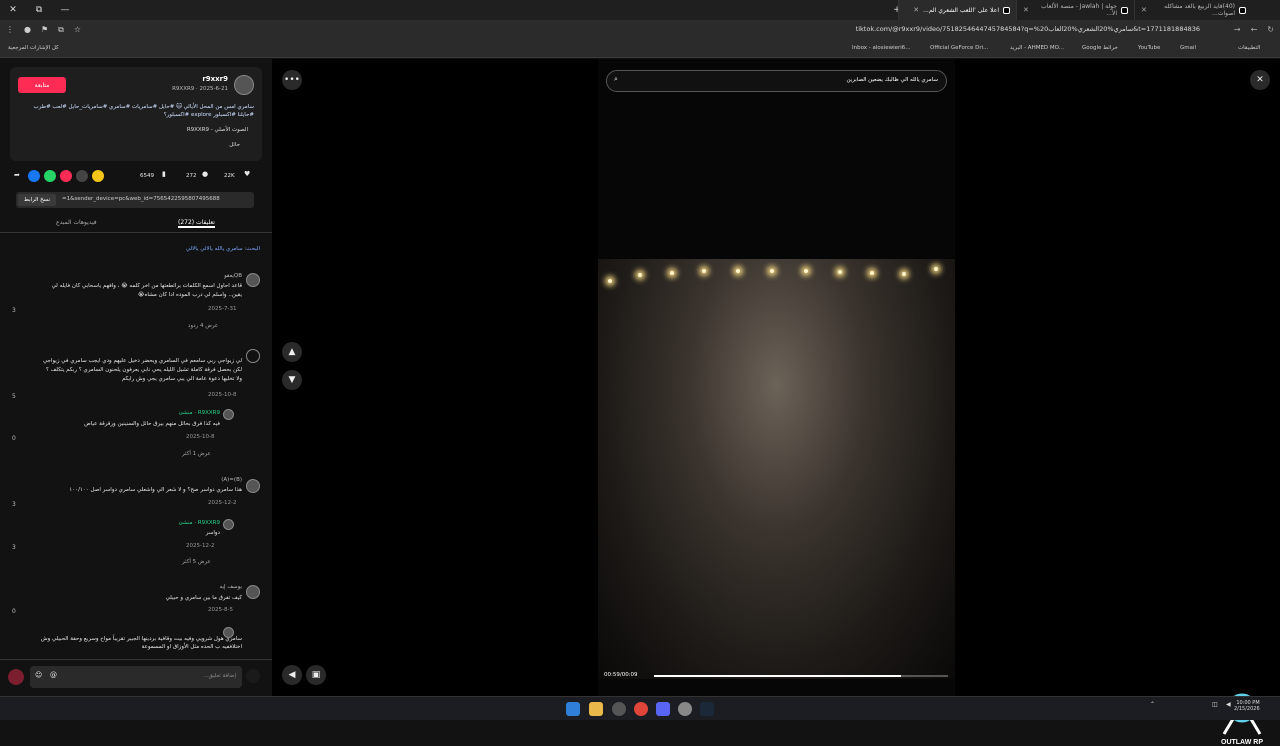 The width and height of the screenshot is (1280, 746). What do you see at coordinates (1260, 80) in the screenshot?
I see `close-video-icon: ✕` at bounding box center [1260, 80].